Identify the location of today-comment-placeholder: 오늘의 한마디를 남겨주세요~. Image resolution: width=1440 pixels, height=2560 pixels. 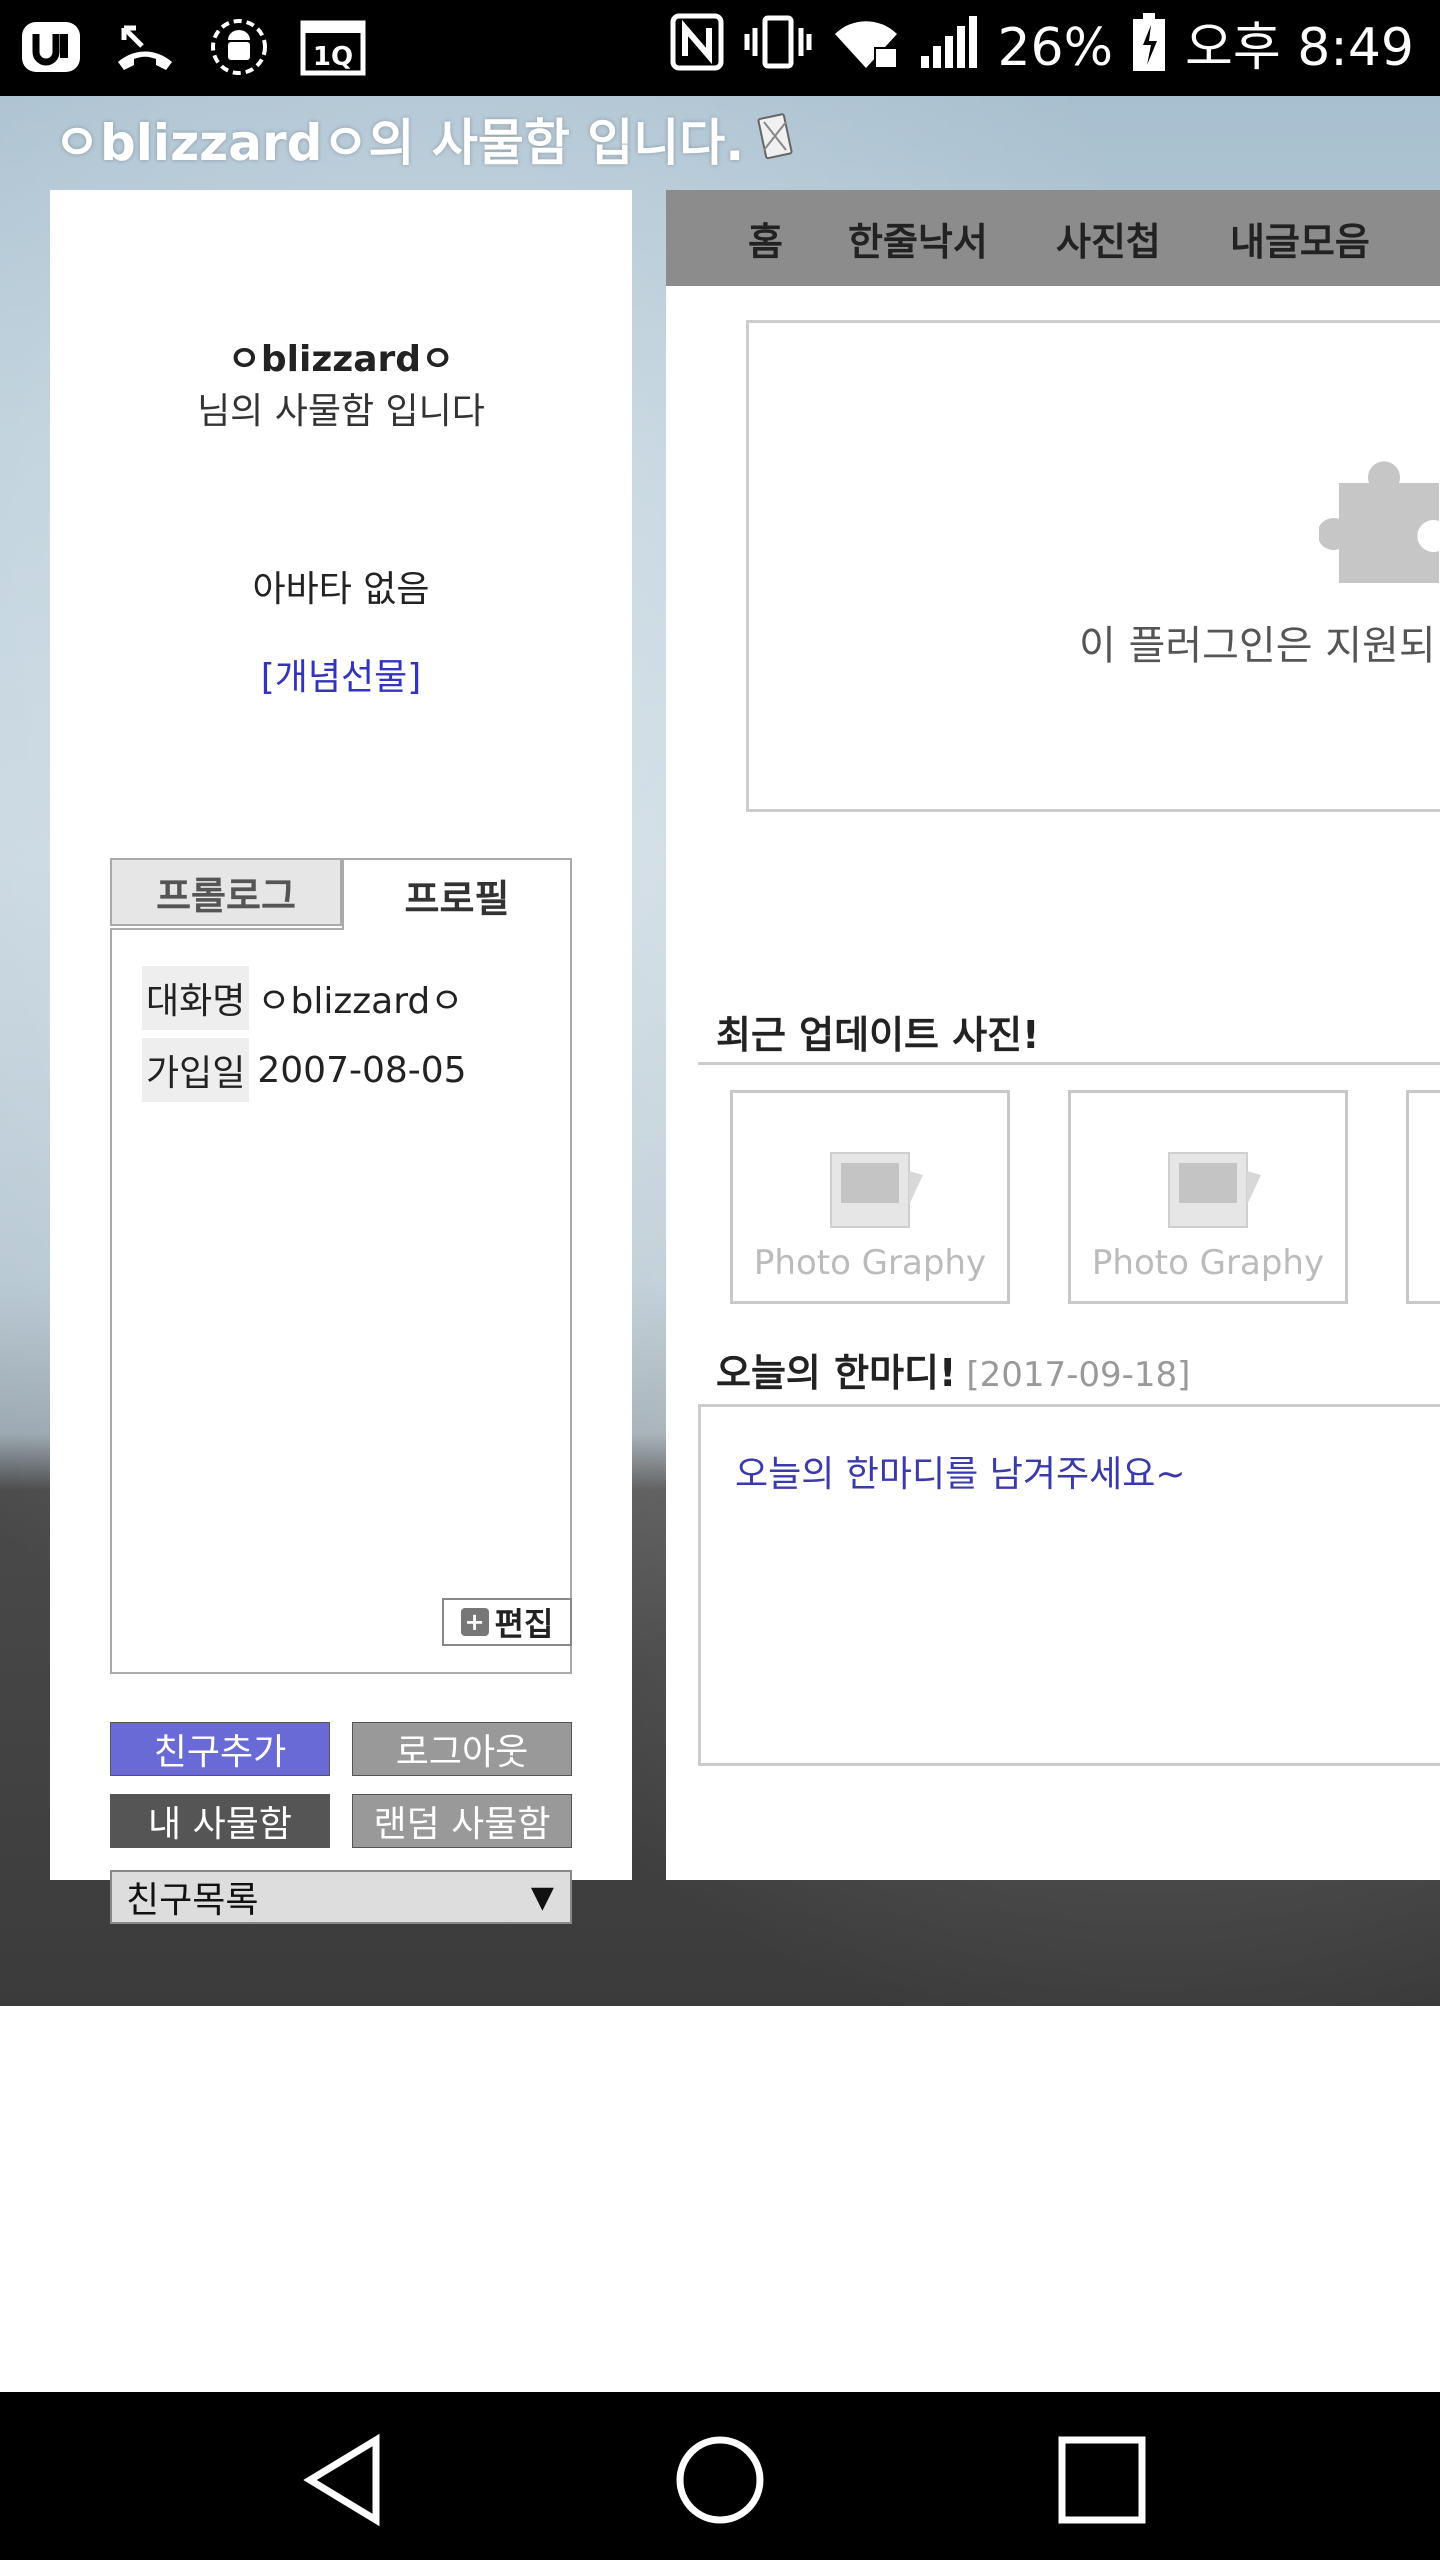
(960, 1471).